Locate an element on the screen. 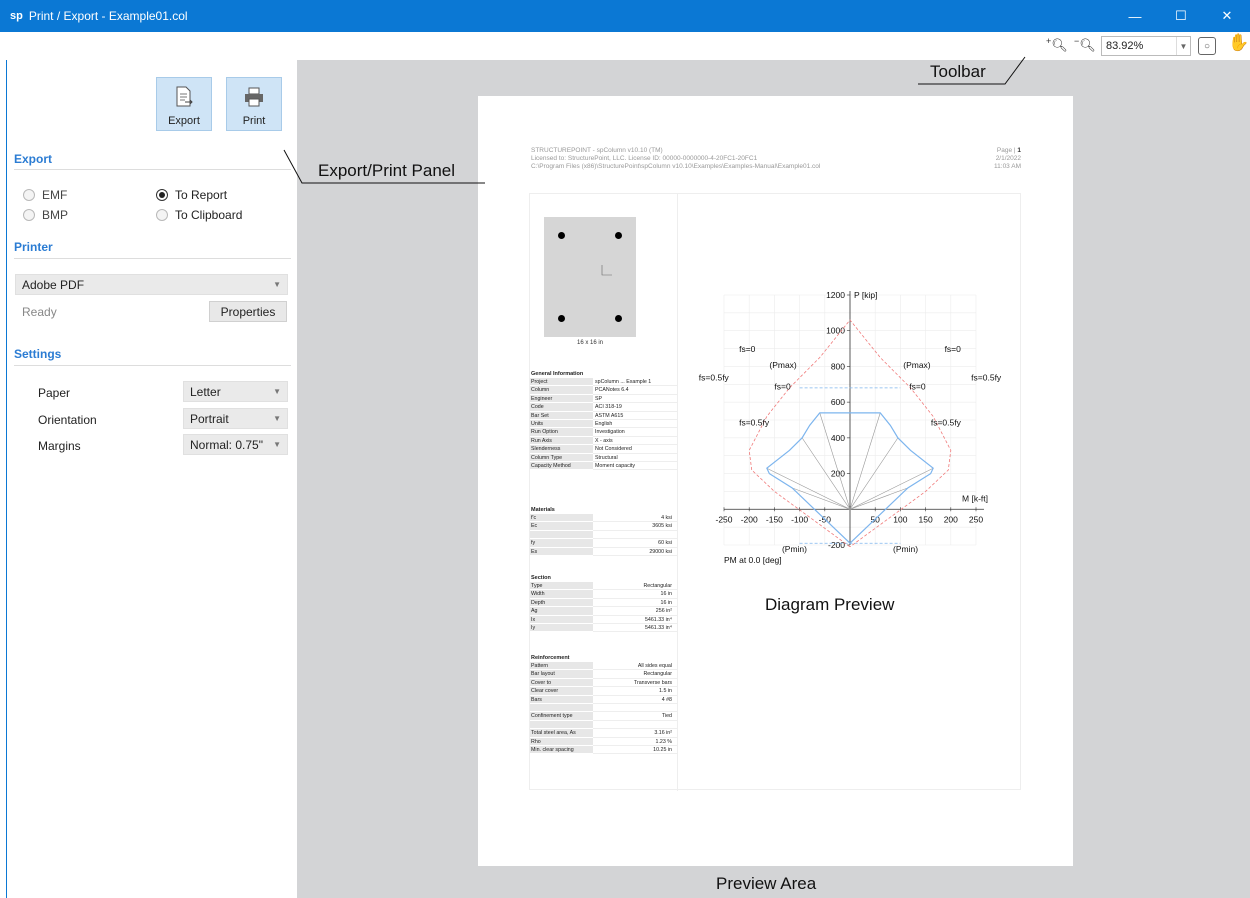 This screenshot has width=1250, height=898. preview-area-annotation: Preview Area is located at coordinates (766, 883).